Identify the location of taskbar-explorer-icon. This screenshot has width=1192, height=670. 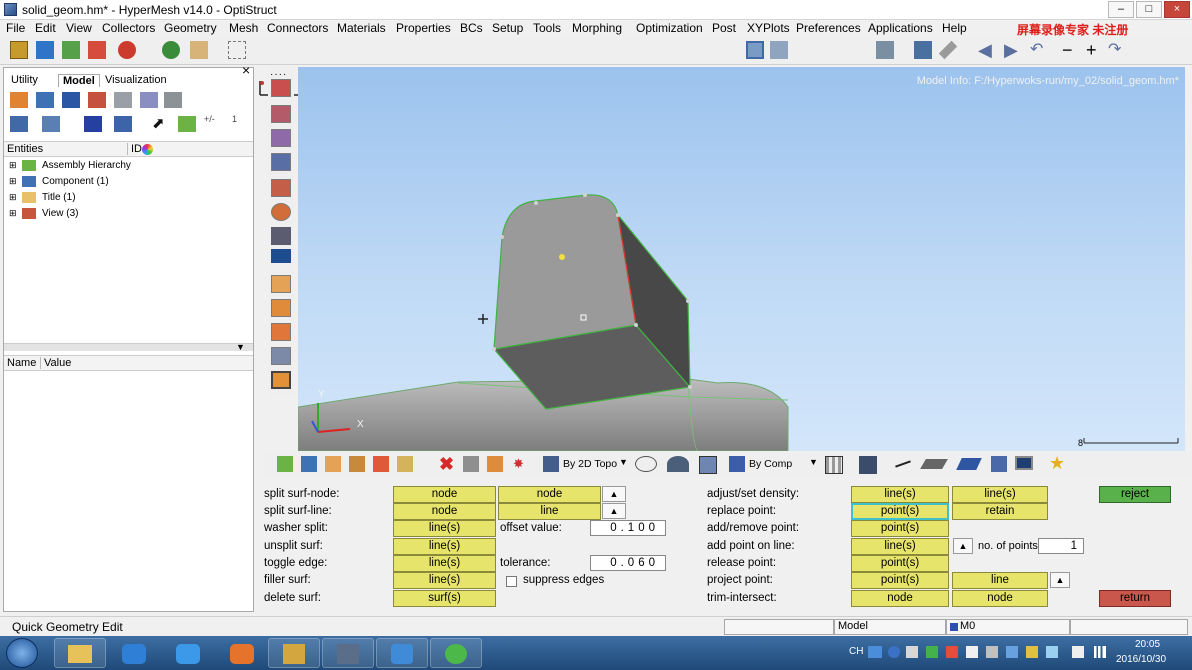
(80, 653).